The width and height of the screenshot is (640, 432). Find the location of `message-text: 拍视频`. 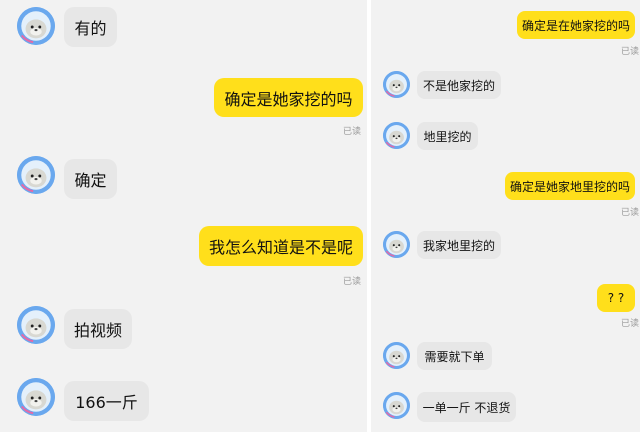

message-text: 拍视频 is located at coordinates (97, 330).